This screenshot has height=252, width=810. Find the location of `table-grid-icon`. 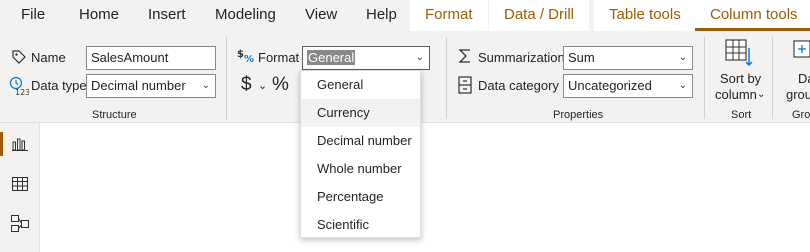

table-grid-icon is located at coordinates (20, 186).